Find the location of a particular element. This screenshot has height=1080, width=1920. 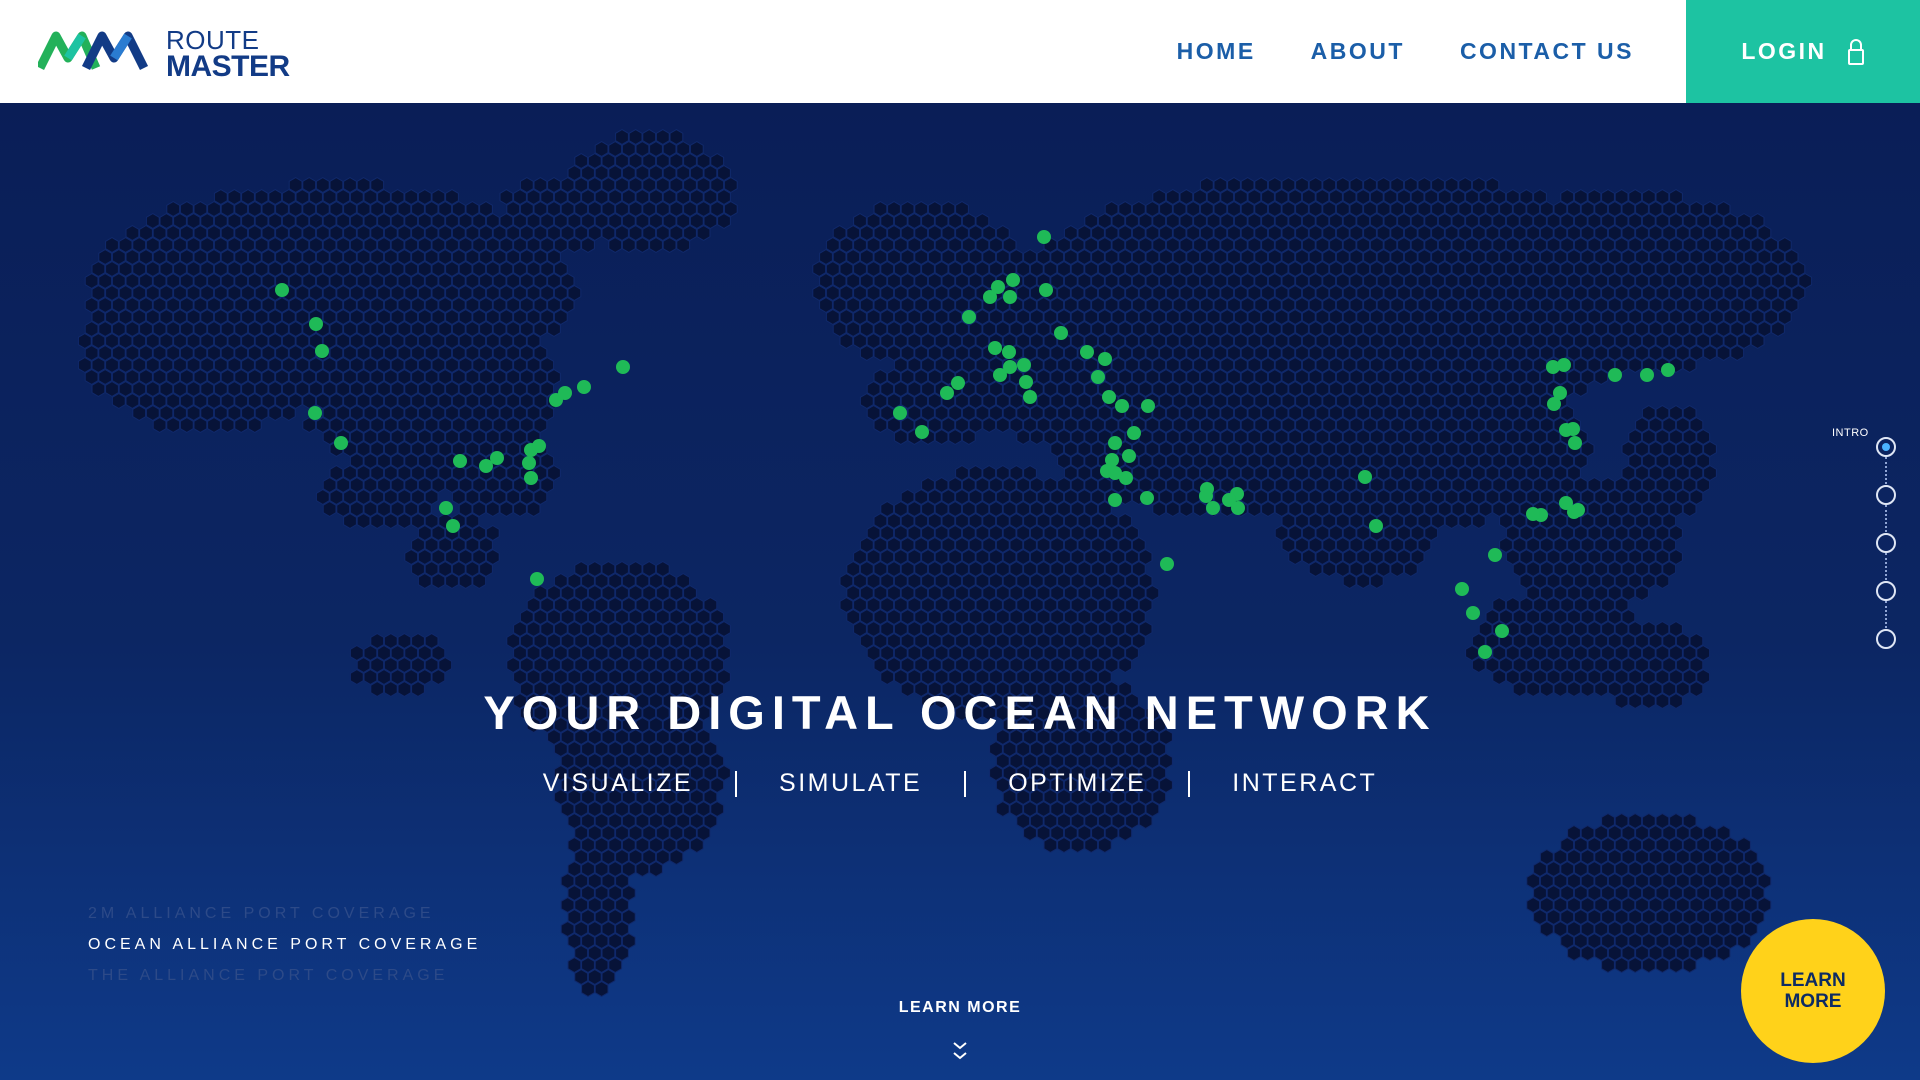

learn-more-button: LEARN MORE is located at coordinates (1813, 991).